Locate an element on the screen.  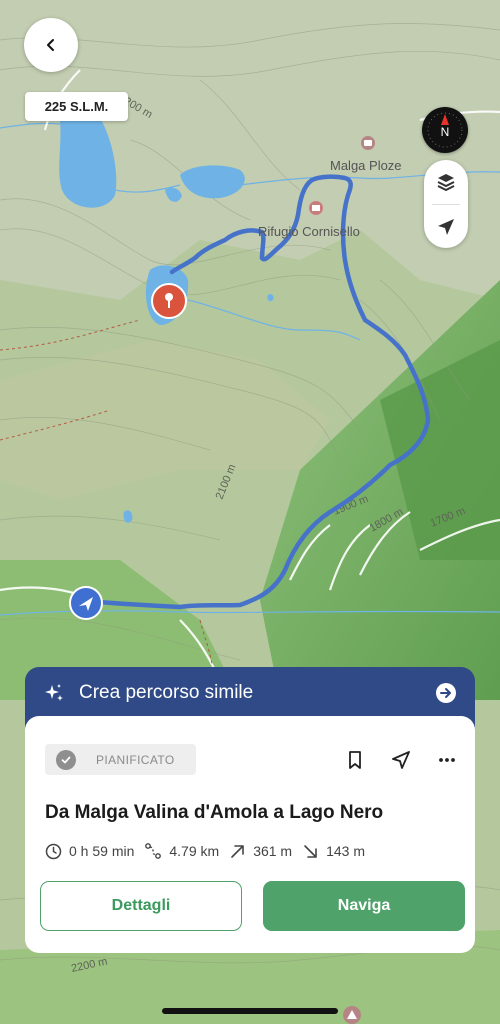
route-title: Da Malga Valina d'Amola a Lago Nero is located at coordinates (214, 812).